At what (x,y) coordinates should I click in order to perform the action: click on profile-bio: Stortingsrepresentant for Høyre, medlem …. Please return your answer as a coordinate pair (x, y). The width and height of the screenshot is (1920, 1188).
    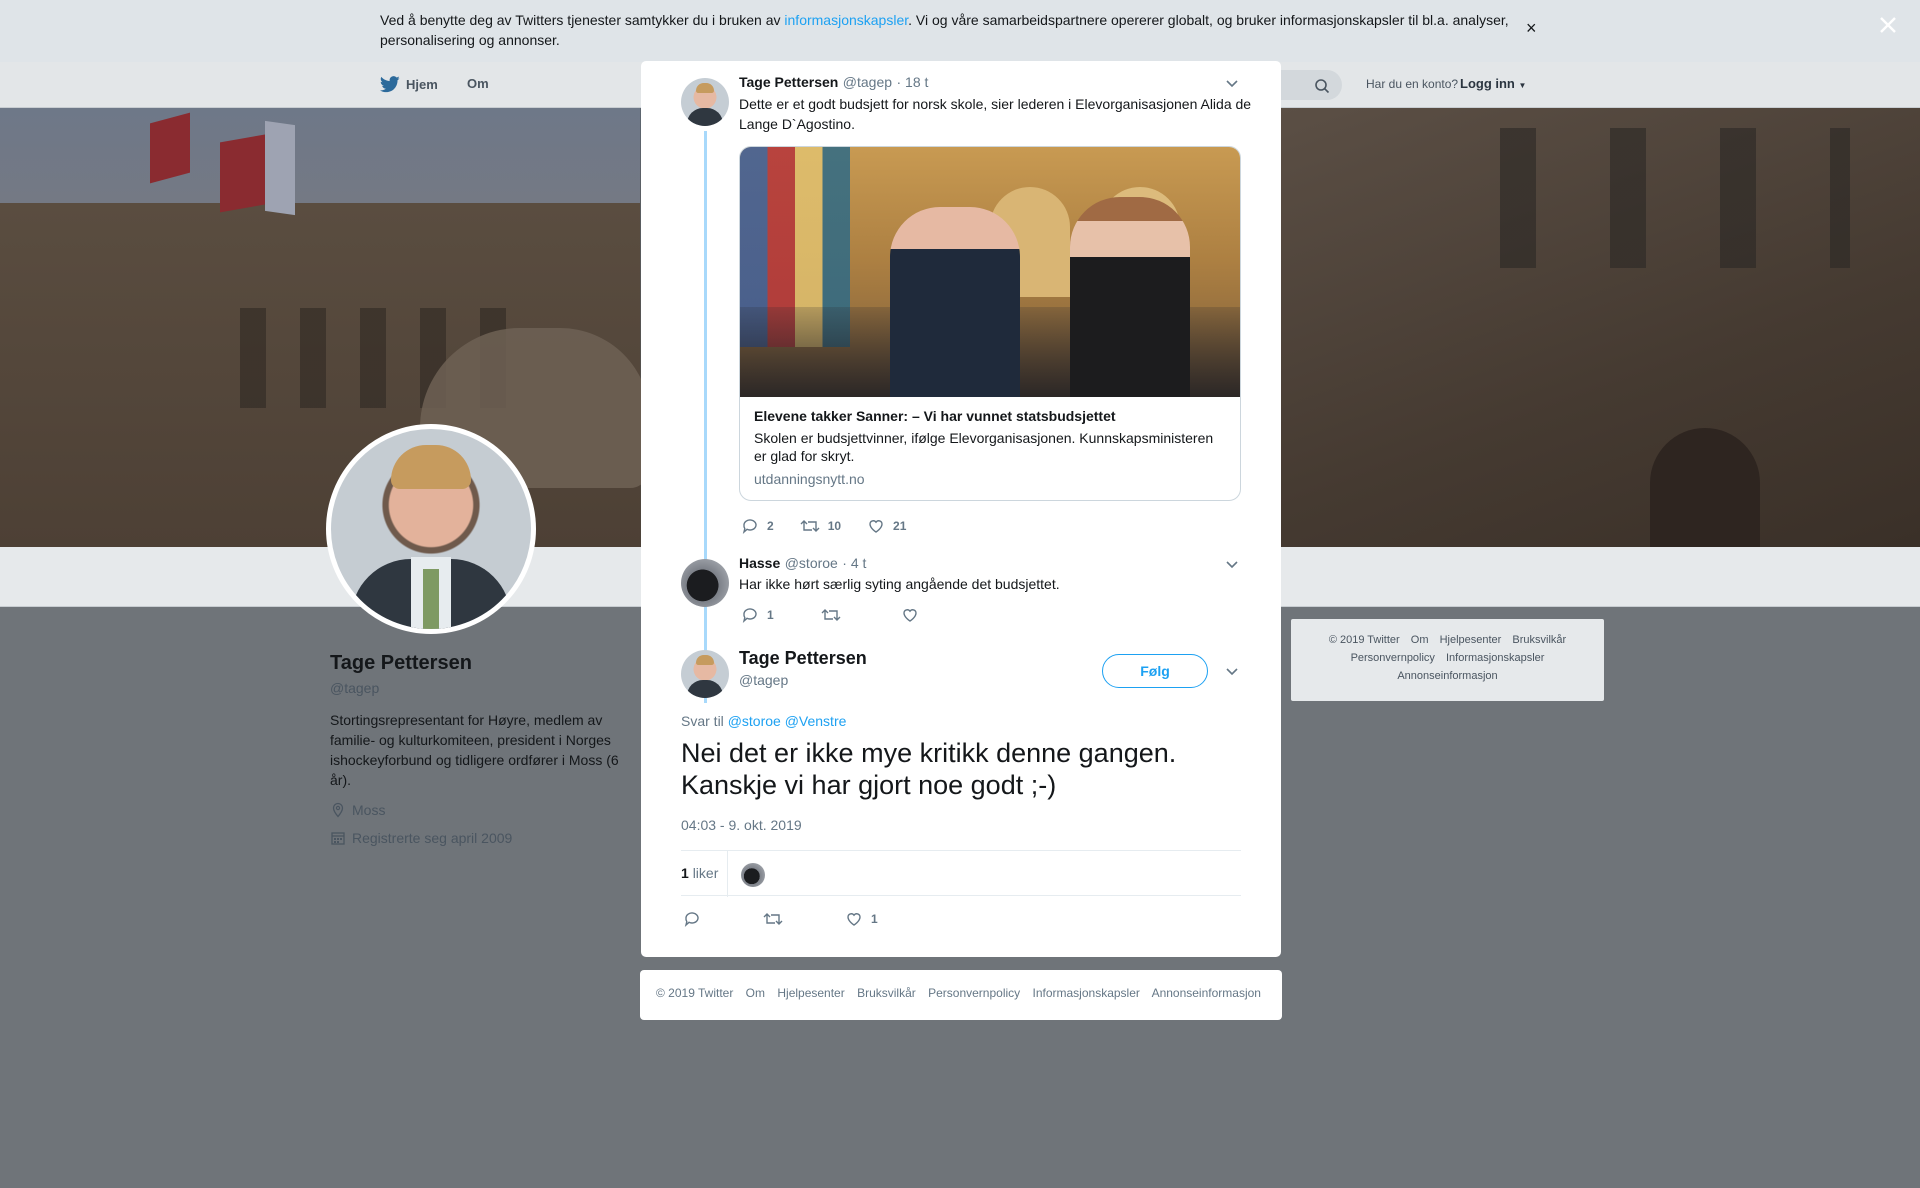
    Looking at the image, I should click on (474, 750).